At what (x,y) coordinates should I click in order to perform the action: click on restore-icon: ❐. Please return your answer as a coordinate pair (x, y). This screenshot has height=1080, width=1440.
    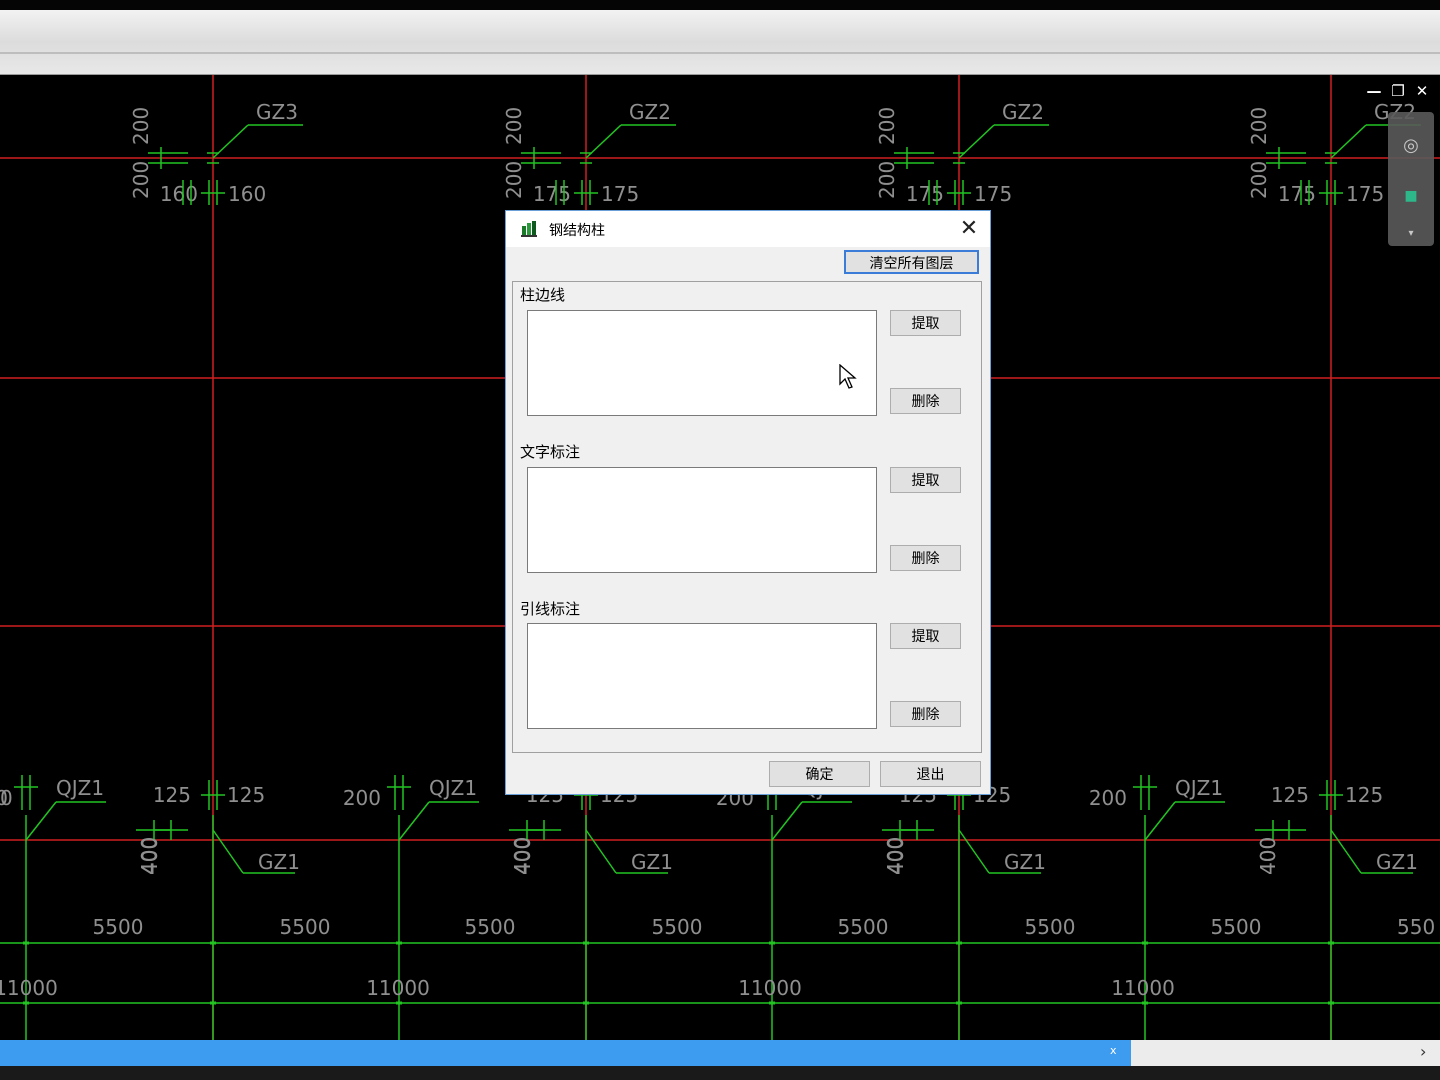
    Looking at the image, I should click on (1398, 91).